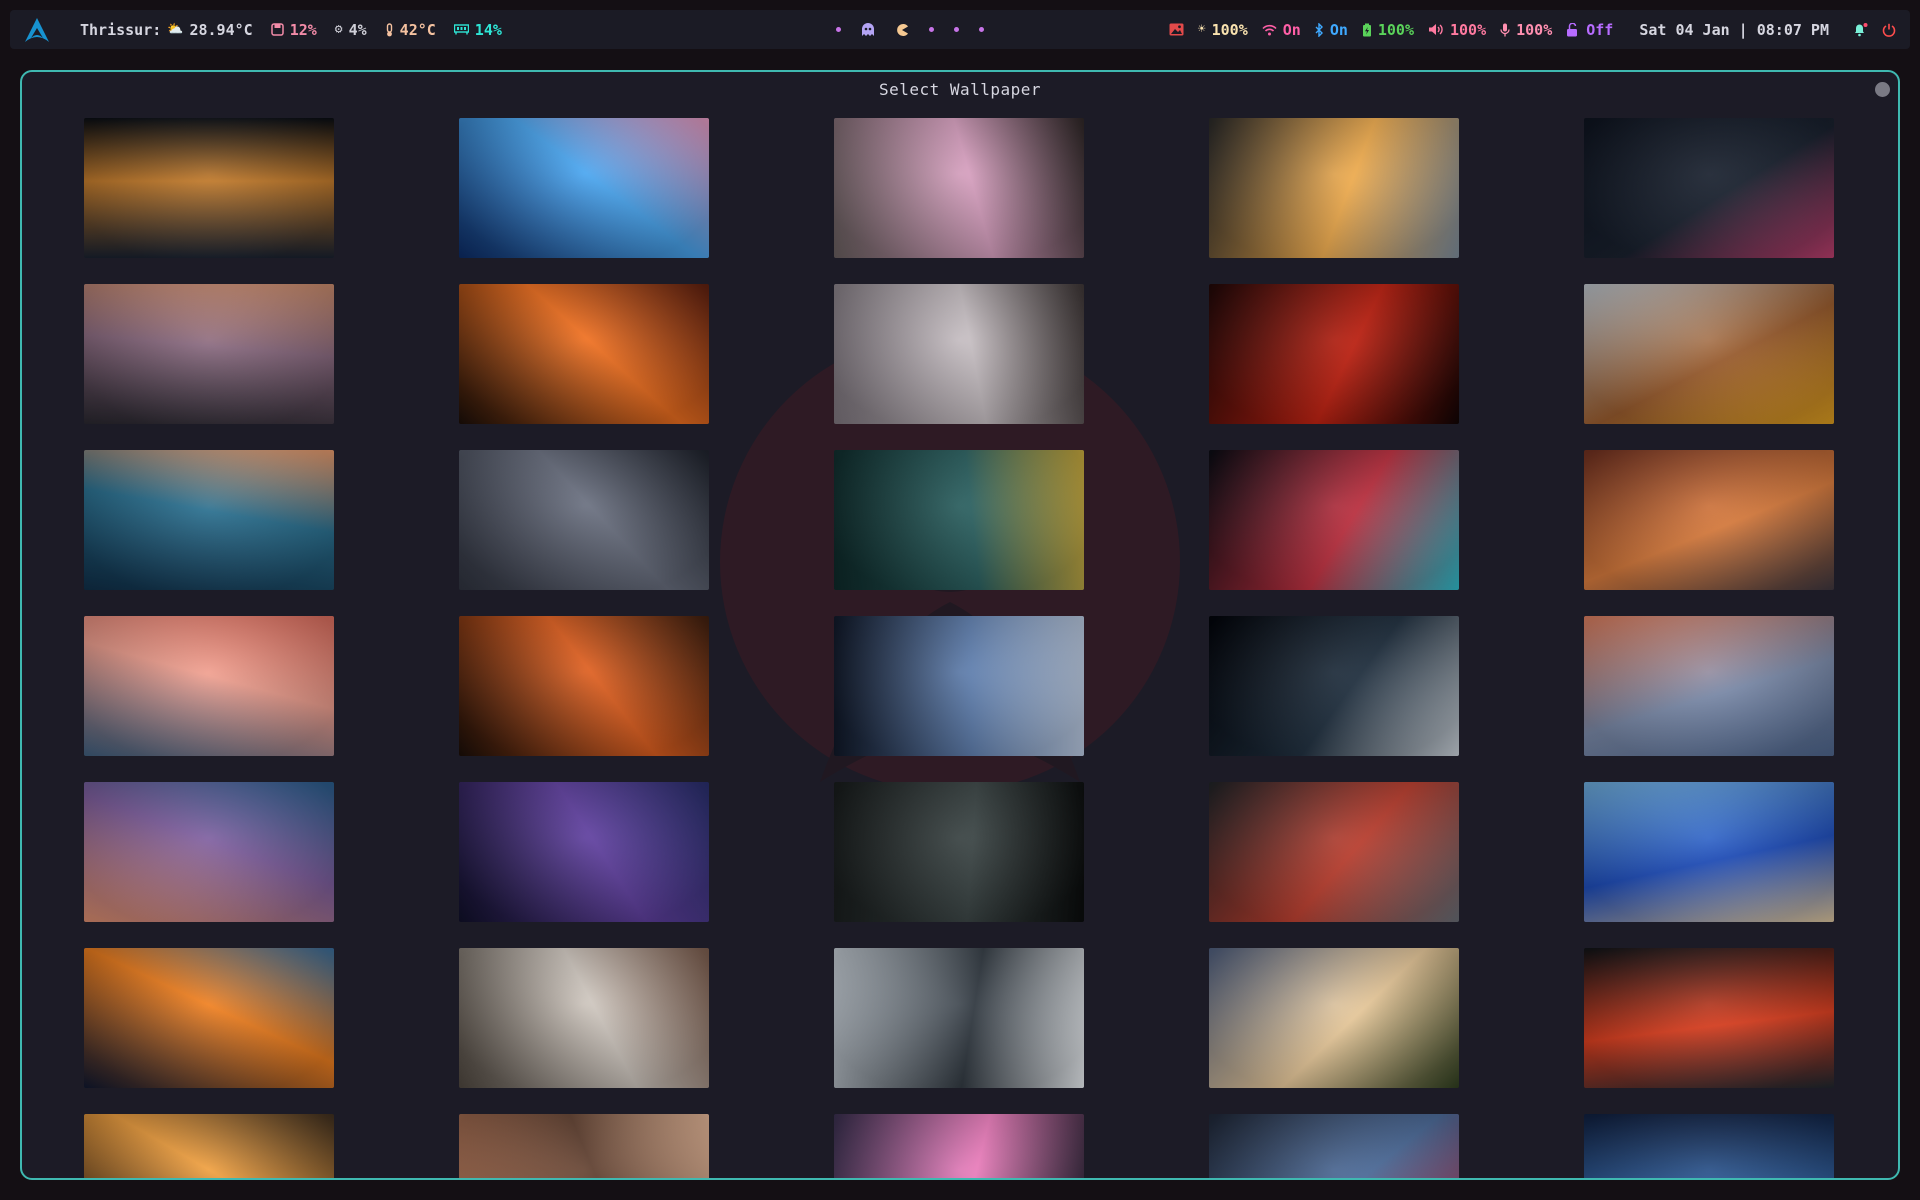 Image resolution: width=1920 pixels, height=1200 pixels. Describe the element at coordinates (1505, 30) in the screenshot. I see `microphone-icon` at that location.